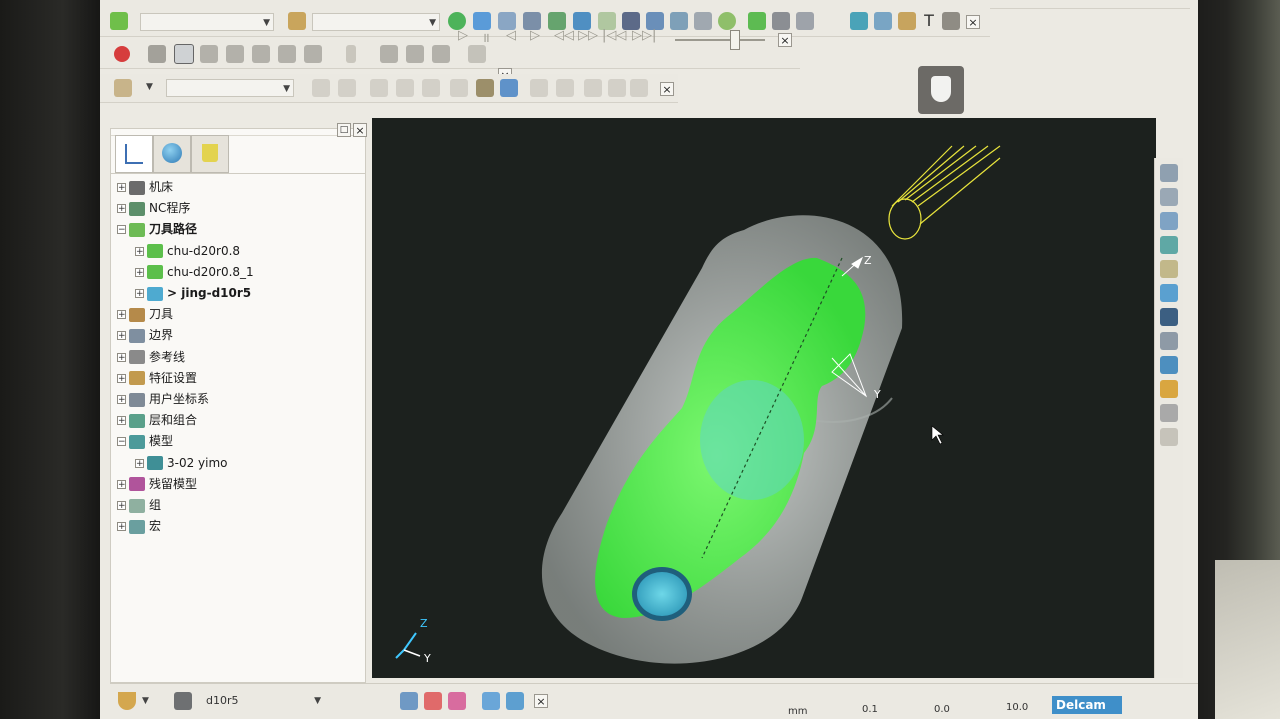 The height and width of the screenshot is (719, 1280). What do you see at coordinates (644, 35) in the screenshot?
I see `skip-end-icon: ▷▷|` at bounding box center [644, 35].